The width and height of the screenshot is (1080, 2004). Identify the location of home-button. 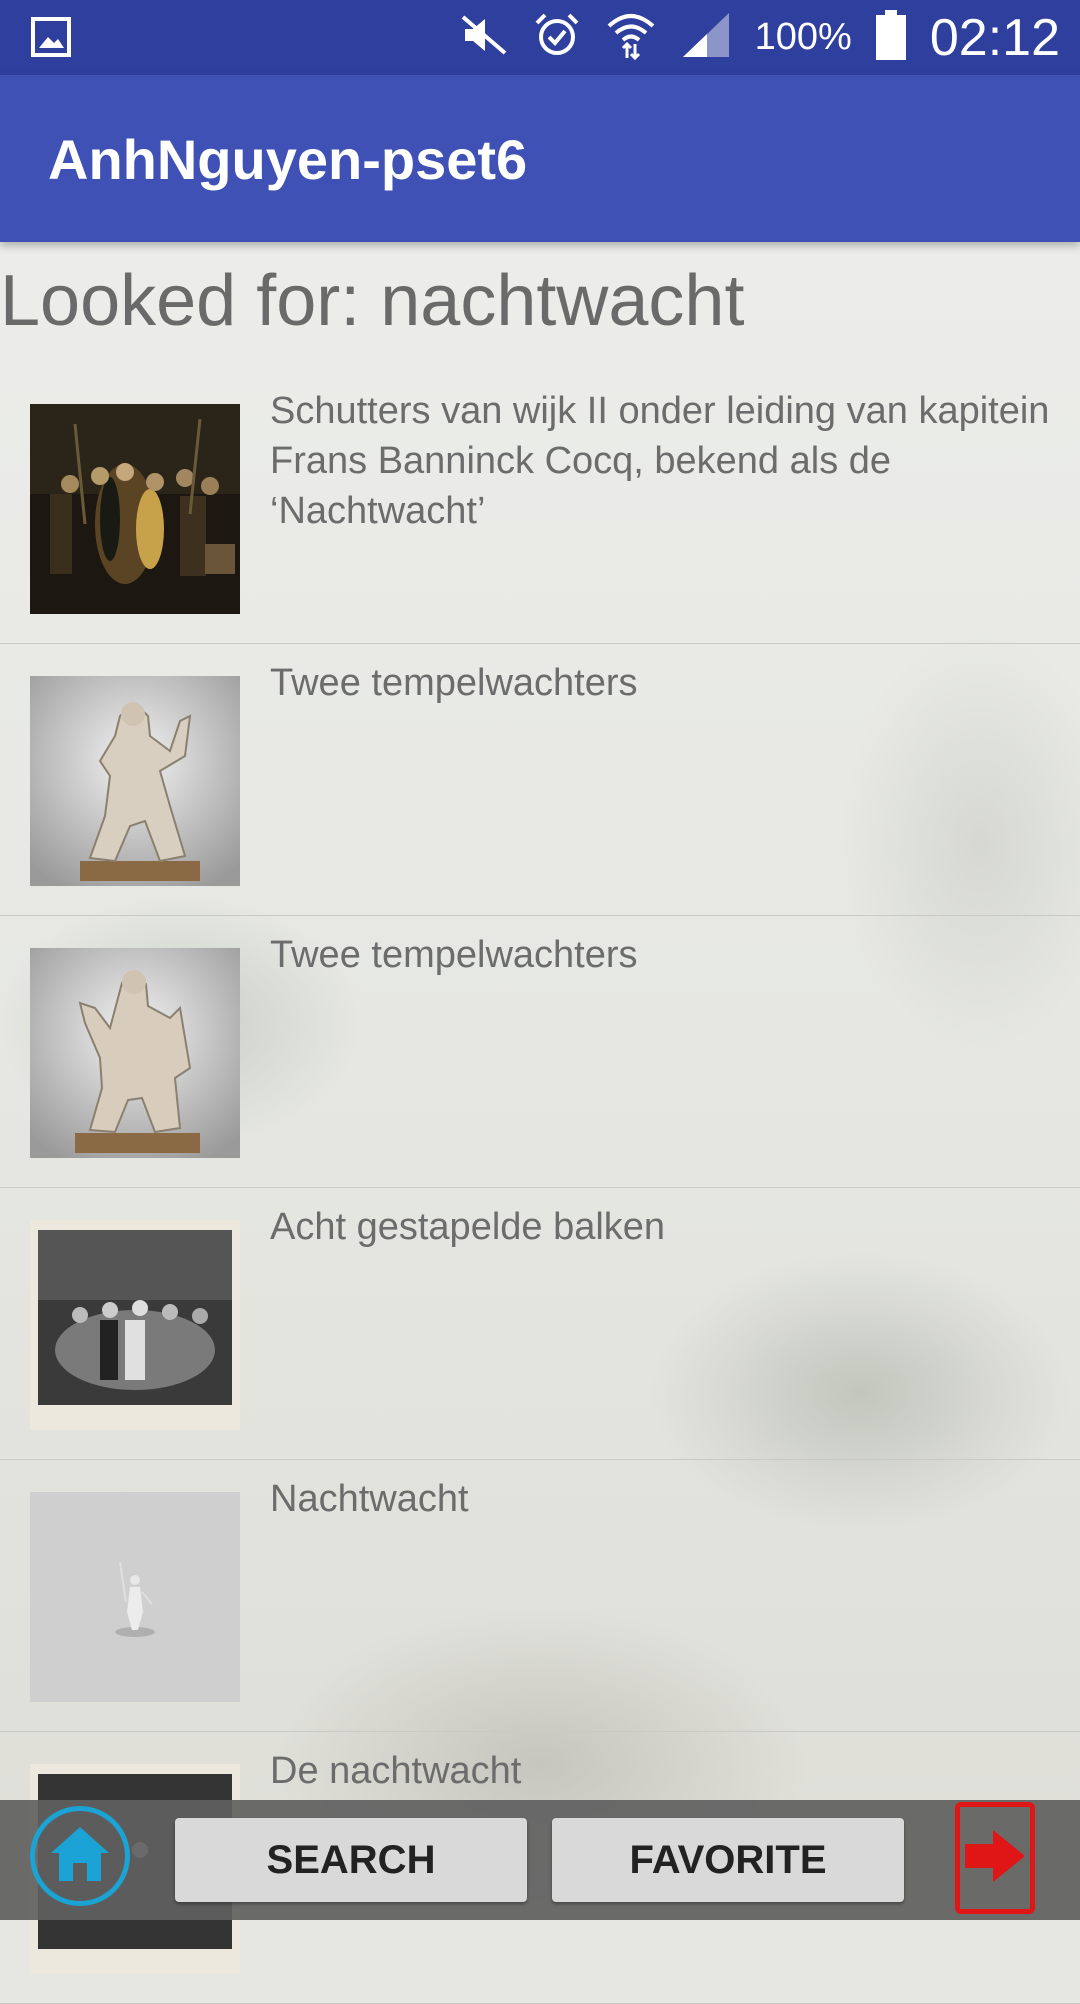
(80, 1856).